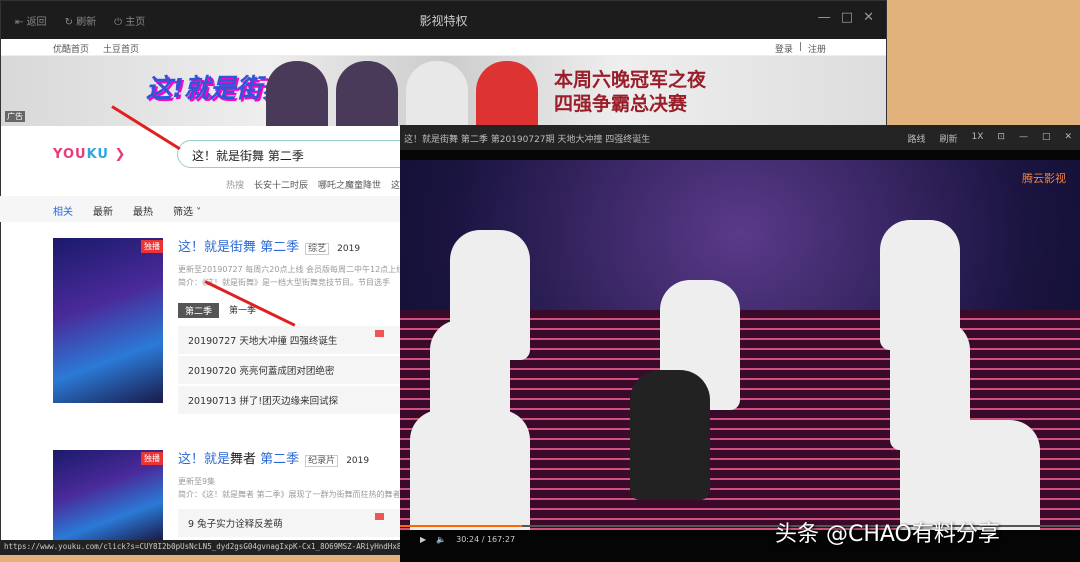 Image resolution: width=1080 pixels, height=562 pixels. I want to click on result-tabs: 相关 最新 最热 筛选 ˅, so click(200, 209).